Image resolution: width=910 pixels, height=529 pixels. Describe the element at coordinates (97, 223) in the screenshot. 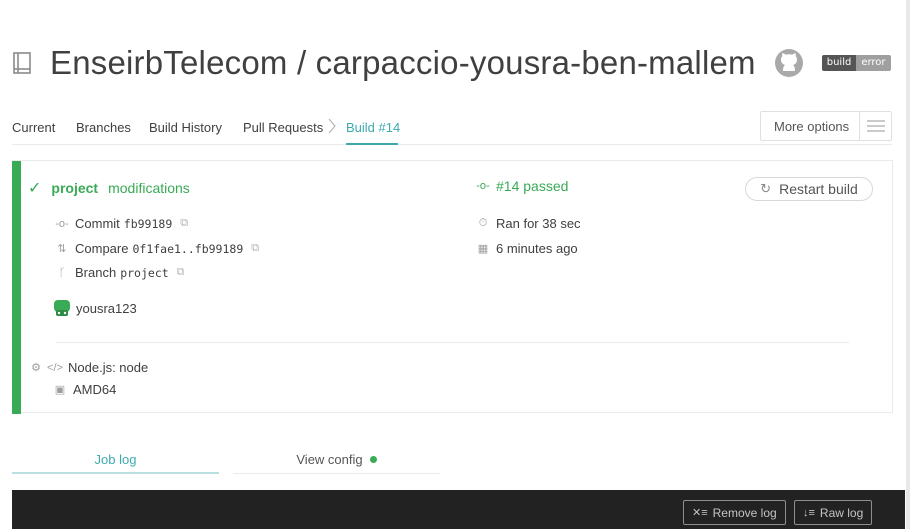

I see `commit-label: Commit` at that location.